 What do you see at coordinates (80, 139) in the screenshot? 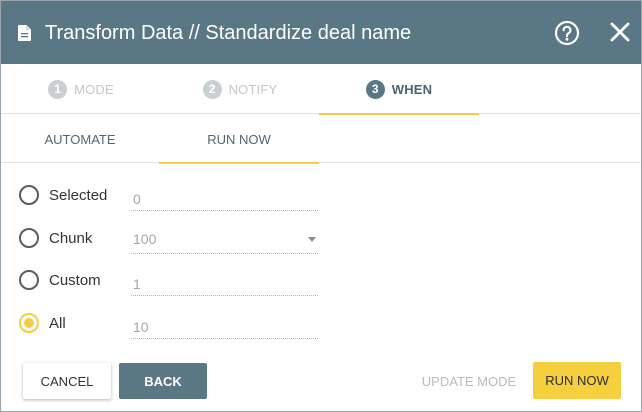
I see `tab-automate: AUTOMATE` at bounding box center [80, 139].